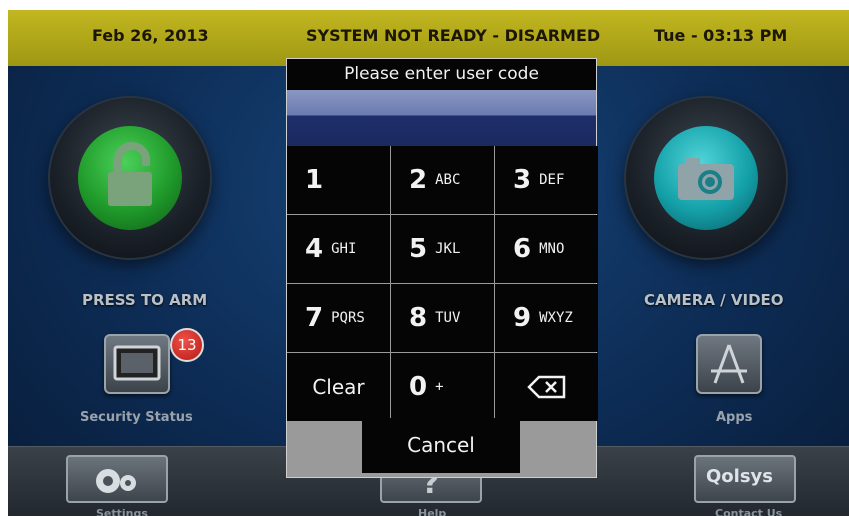 The width and height of the screenshot is (849, 516). I want to click on camera-video-button, so click(706, 178).